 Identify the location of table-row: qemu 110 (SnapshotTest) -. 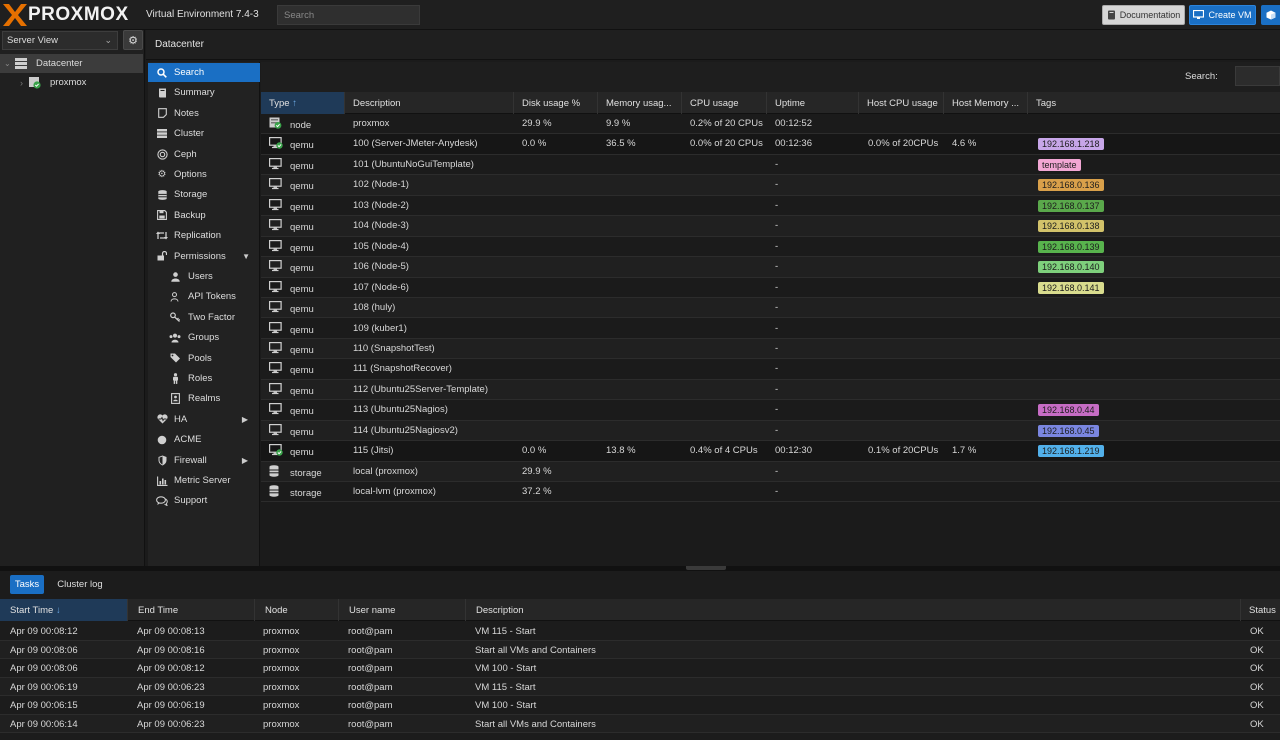
(770, 349).